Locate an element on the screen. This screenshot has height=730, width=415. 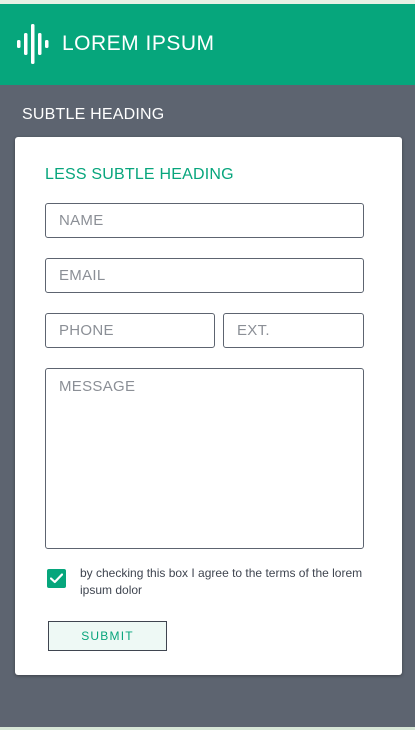
soundwave-logo-icon is located at coordinates (33, 44).